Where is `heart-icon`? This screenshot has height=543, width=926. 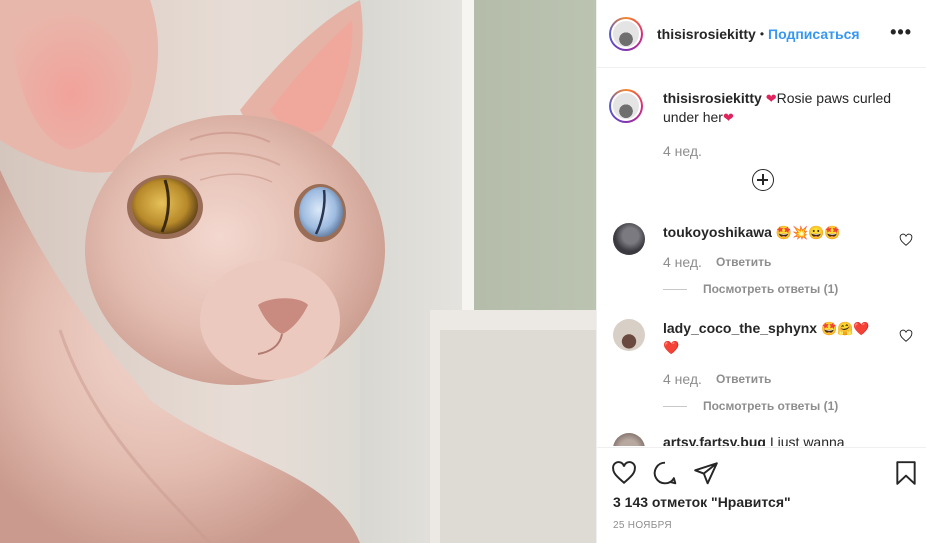
heart-icon is located at coordinates (624, 473).